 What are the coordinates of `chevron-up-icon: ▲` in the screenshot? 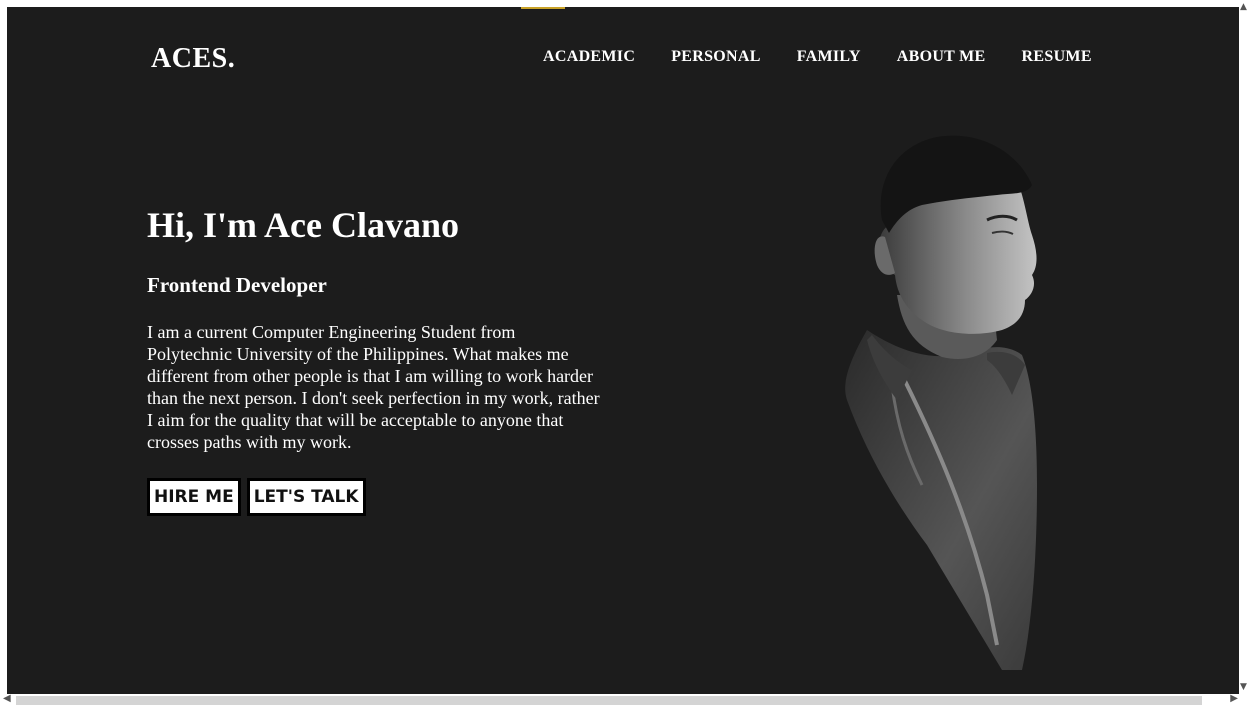 It's located at (1243, 7).